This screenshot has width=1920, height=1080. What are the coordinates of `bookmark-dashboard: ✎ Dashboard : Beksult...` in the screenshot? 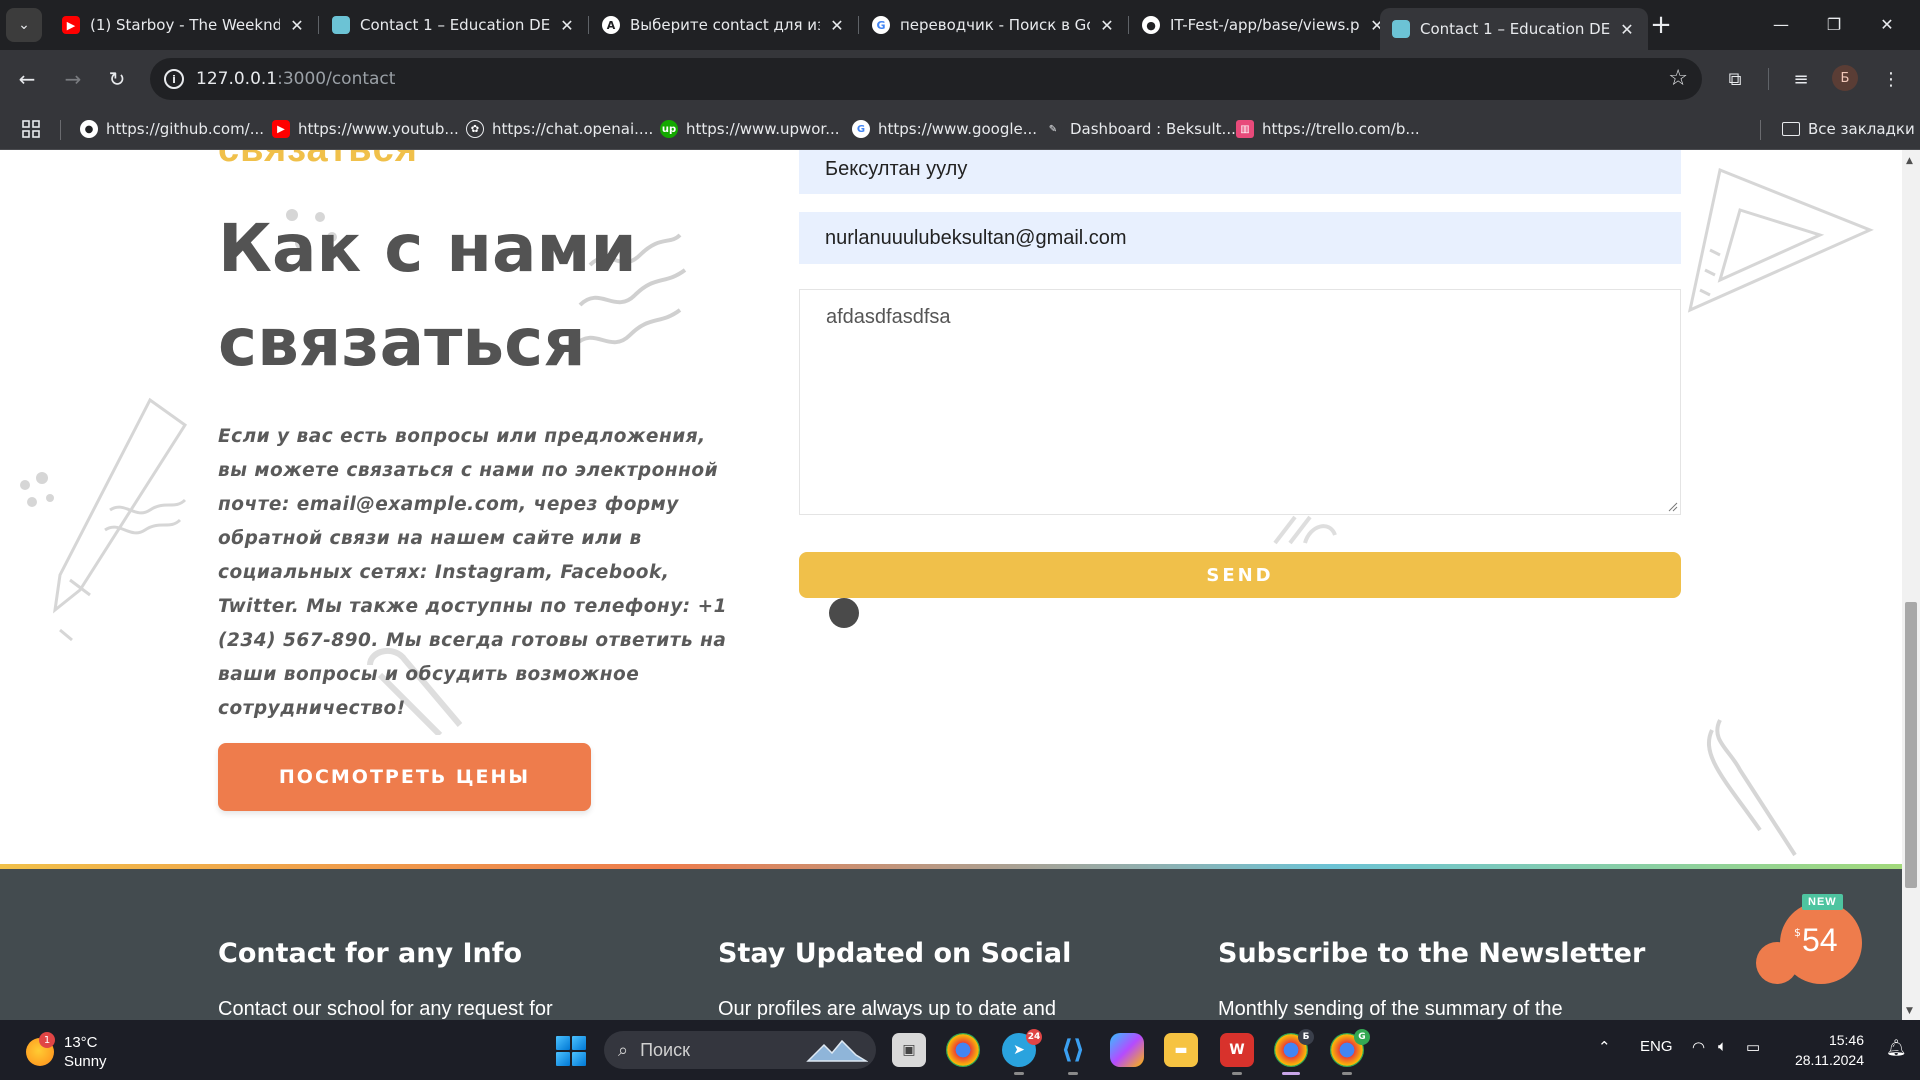 It's located at (1140, 129).